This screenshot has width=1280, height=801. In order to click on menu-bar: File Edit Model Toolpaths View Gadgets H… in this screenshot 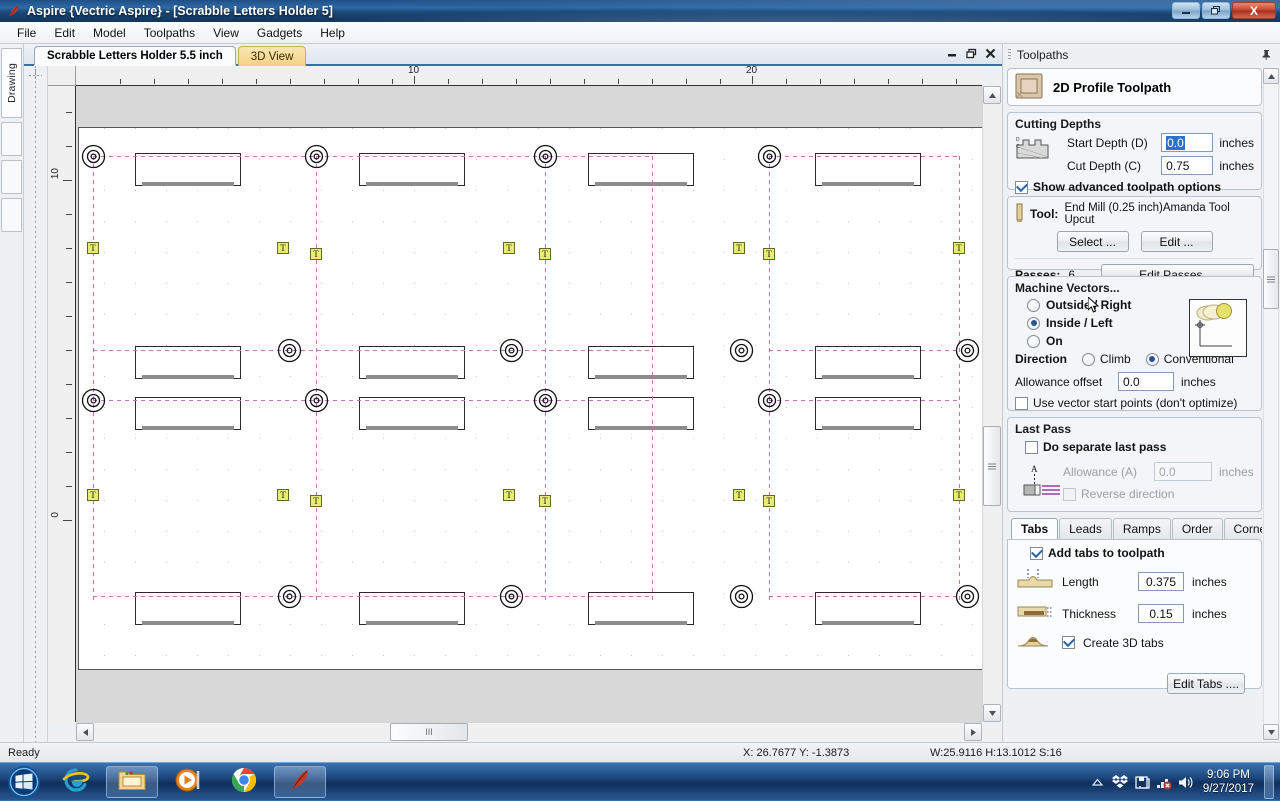, I will do `click(640, 33)`.